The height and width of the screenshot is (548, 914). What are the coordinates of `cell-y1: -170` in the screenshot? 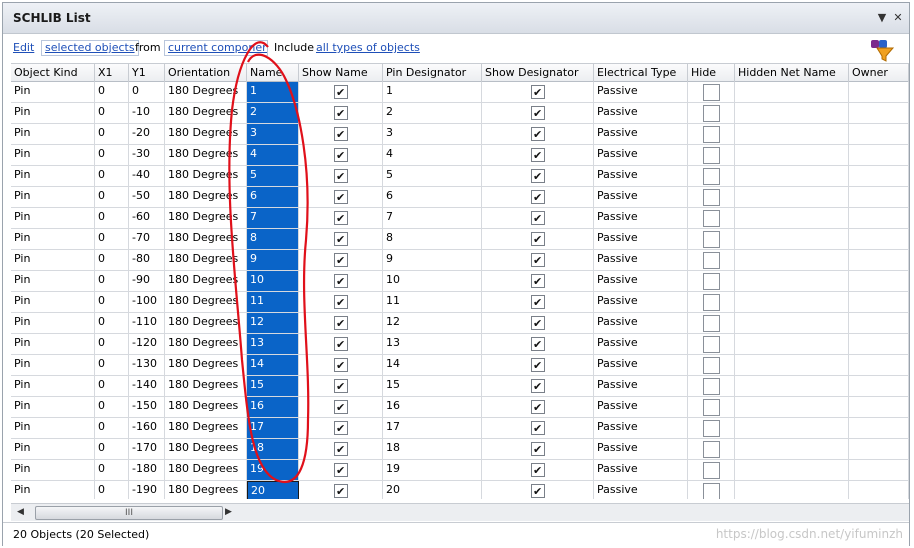 It's located at (147, 449).